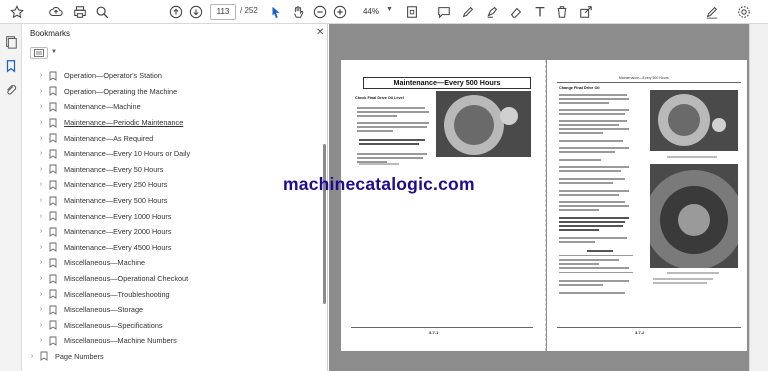 The width and height of the screenshot is (768, 371). Describe the element at coordinates (694, 216) in the screenshot. I see `final-drive-cutaway-photo` at that location.